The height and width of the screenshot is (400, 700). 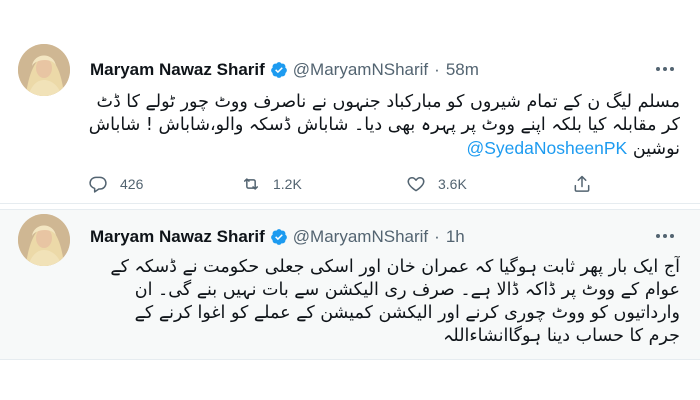 I want to click on share-button, so click(x=582, y=184).